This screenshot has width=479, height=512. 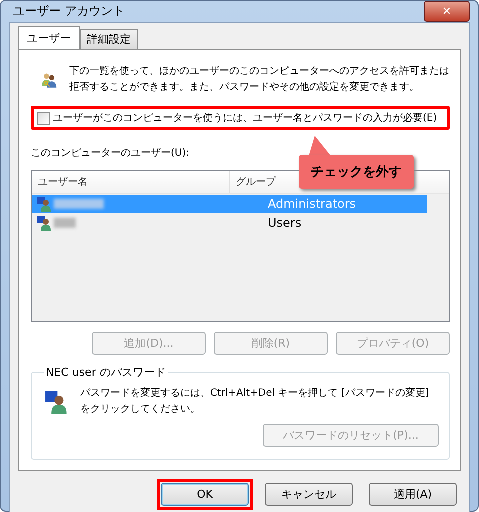 What do you see at coordinates (260, 79) in the screenshot?
I see `intro-text: 下の一覧を使って、ほかのユーザーのこのコンピューターへのアクセスを許可または拒否することができます。また、パスワードやその他の設定を変更できます。` at bounding box center [260, 79].